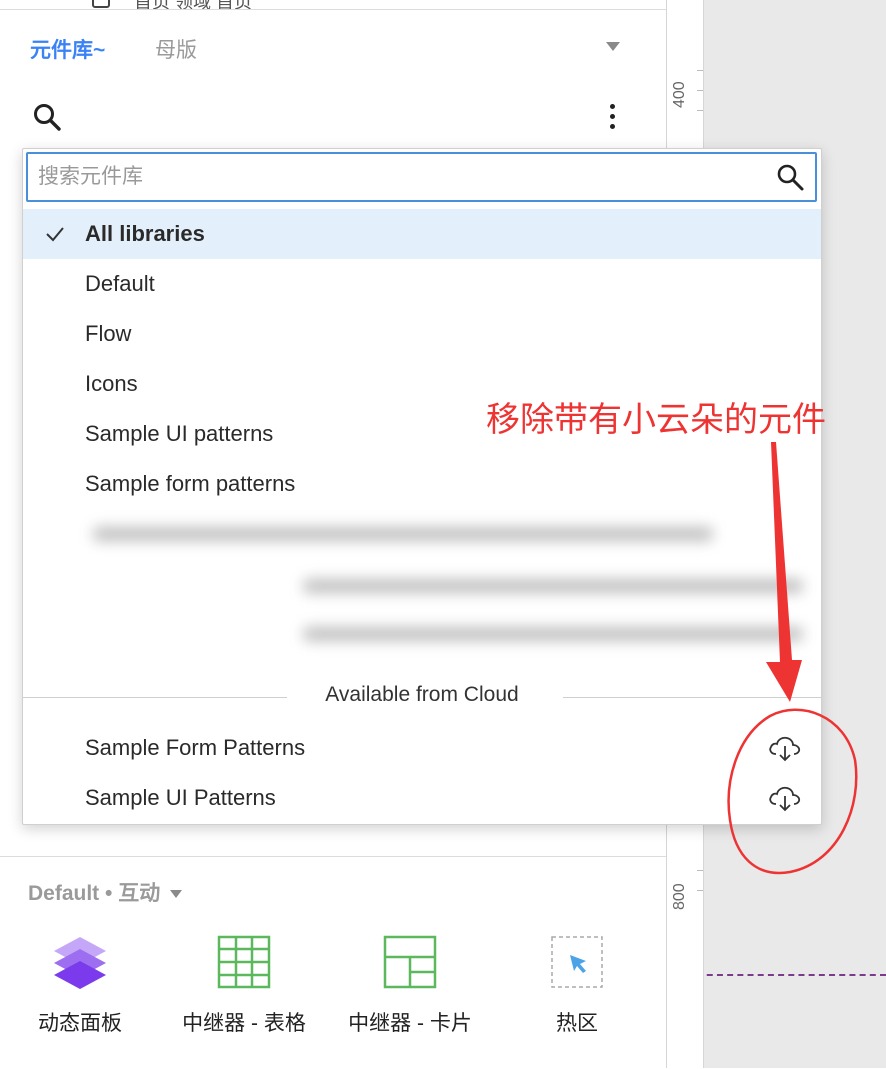 The height and width of the screenshot is (1069, 886). I want to click on cloud-library-sample-ui: Sample UI Patterns, so click(422, 798).